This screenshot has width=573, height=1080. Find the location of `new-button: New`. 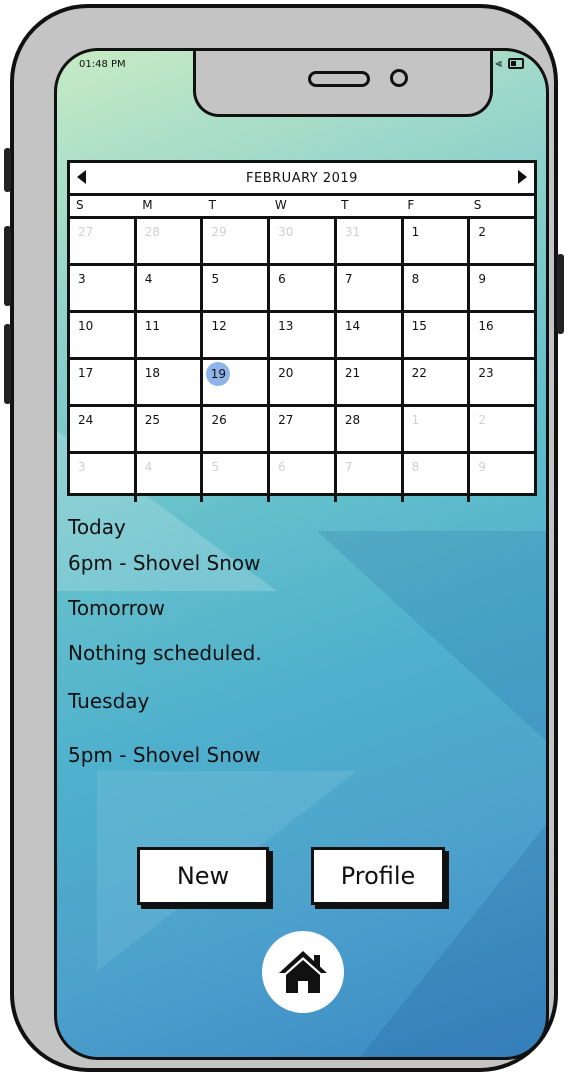

new-button: New is located at coordinates (203, 876).